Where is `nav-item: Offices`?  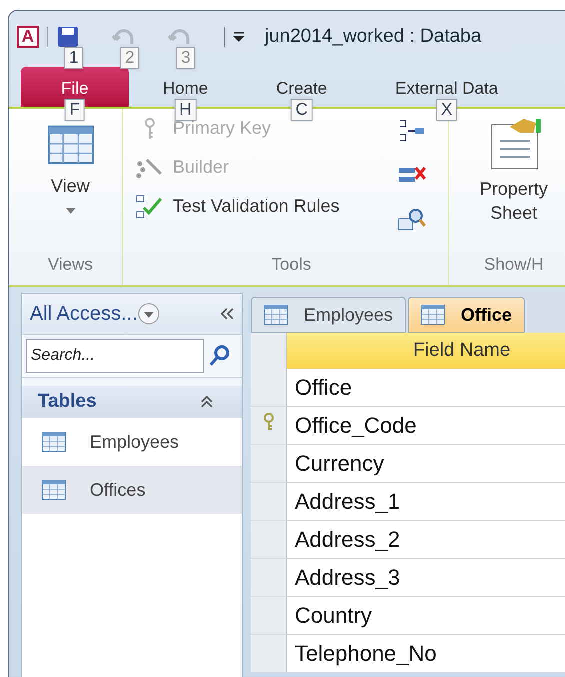 nav-item: Offices is located at coordinates (132, 490).